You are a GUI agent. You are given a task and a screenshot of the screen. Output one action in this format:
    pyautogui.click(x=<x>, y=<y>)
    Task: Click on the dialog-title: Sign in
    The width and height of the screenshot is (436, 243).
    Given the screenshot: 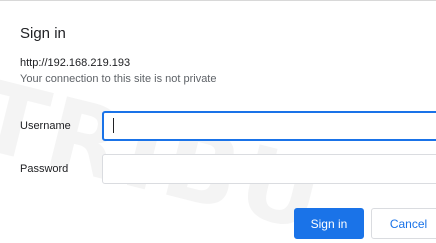 What is the action you would take?
    pyautogui.click(x=43, y=33)
    